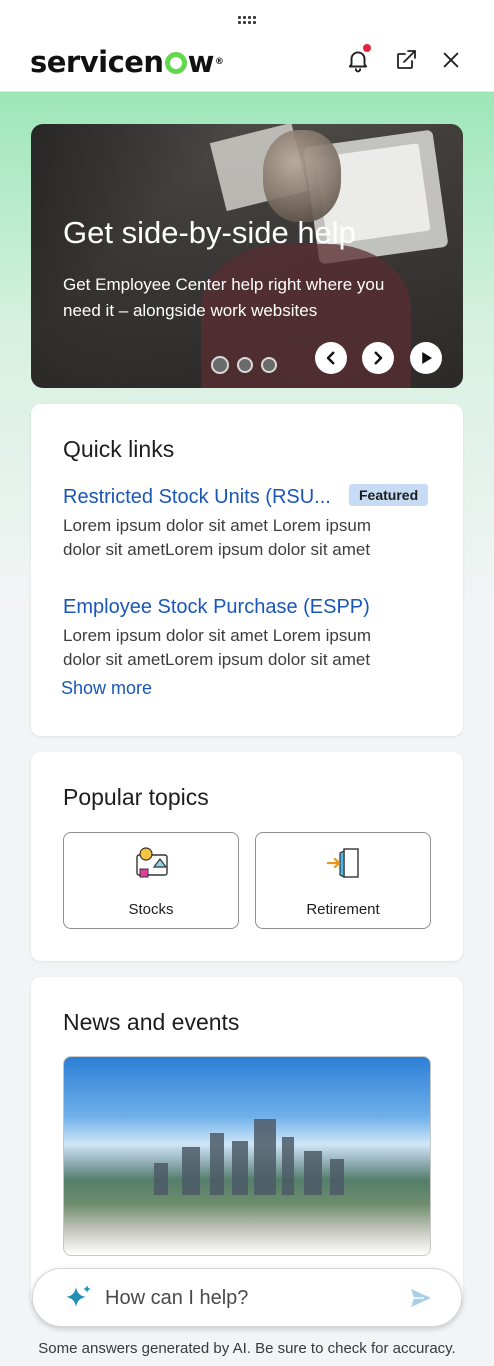 The width and height of the screenshot is (494, 1366). I want to click on ai-sparkle-icon, so click(78, 1296).